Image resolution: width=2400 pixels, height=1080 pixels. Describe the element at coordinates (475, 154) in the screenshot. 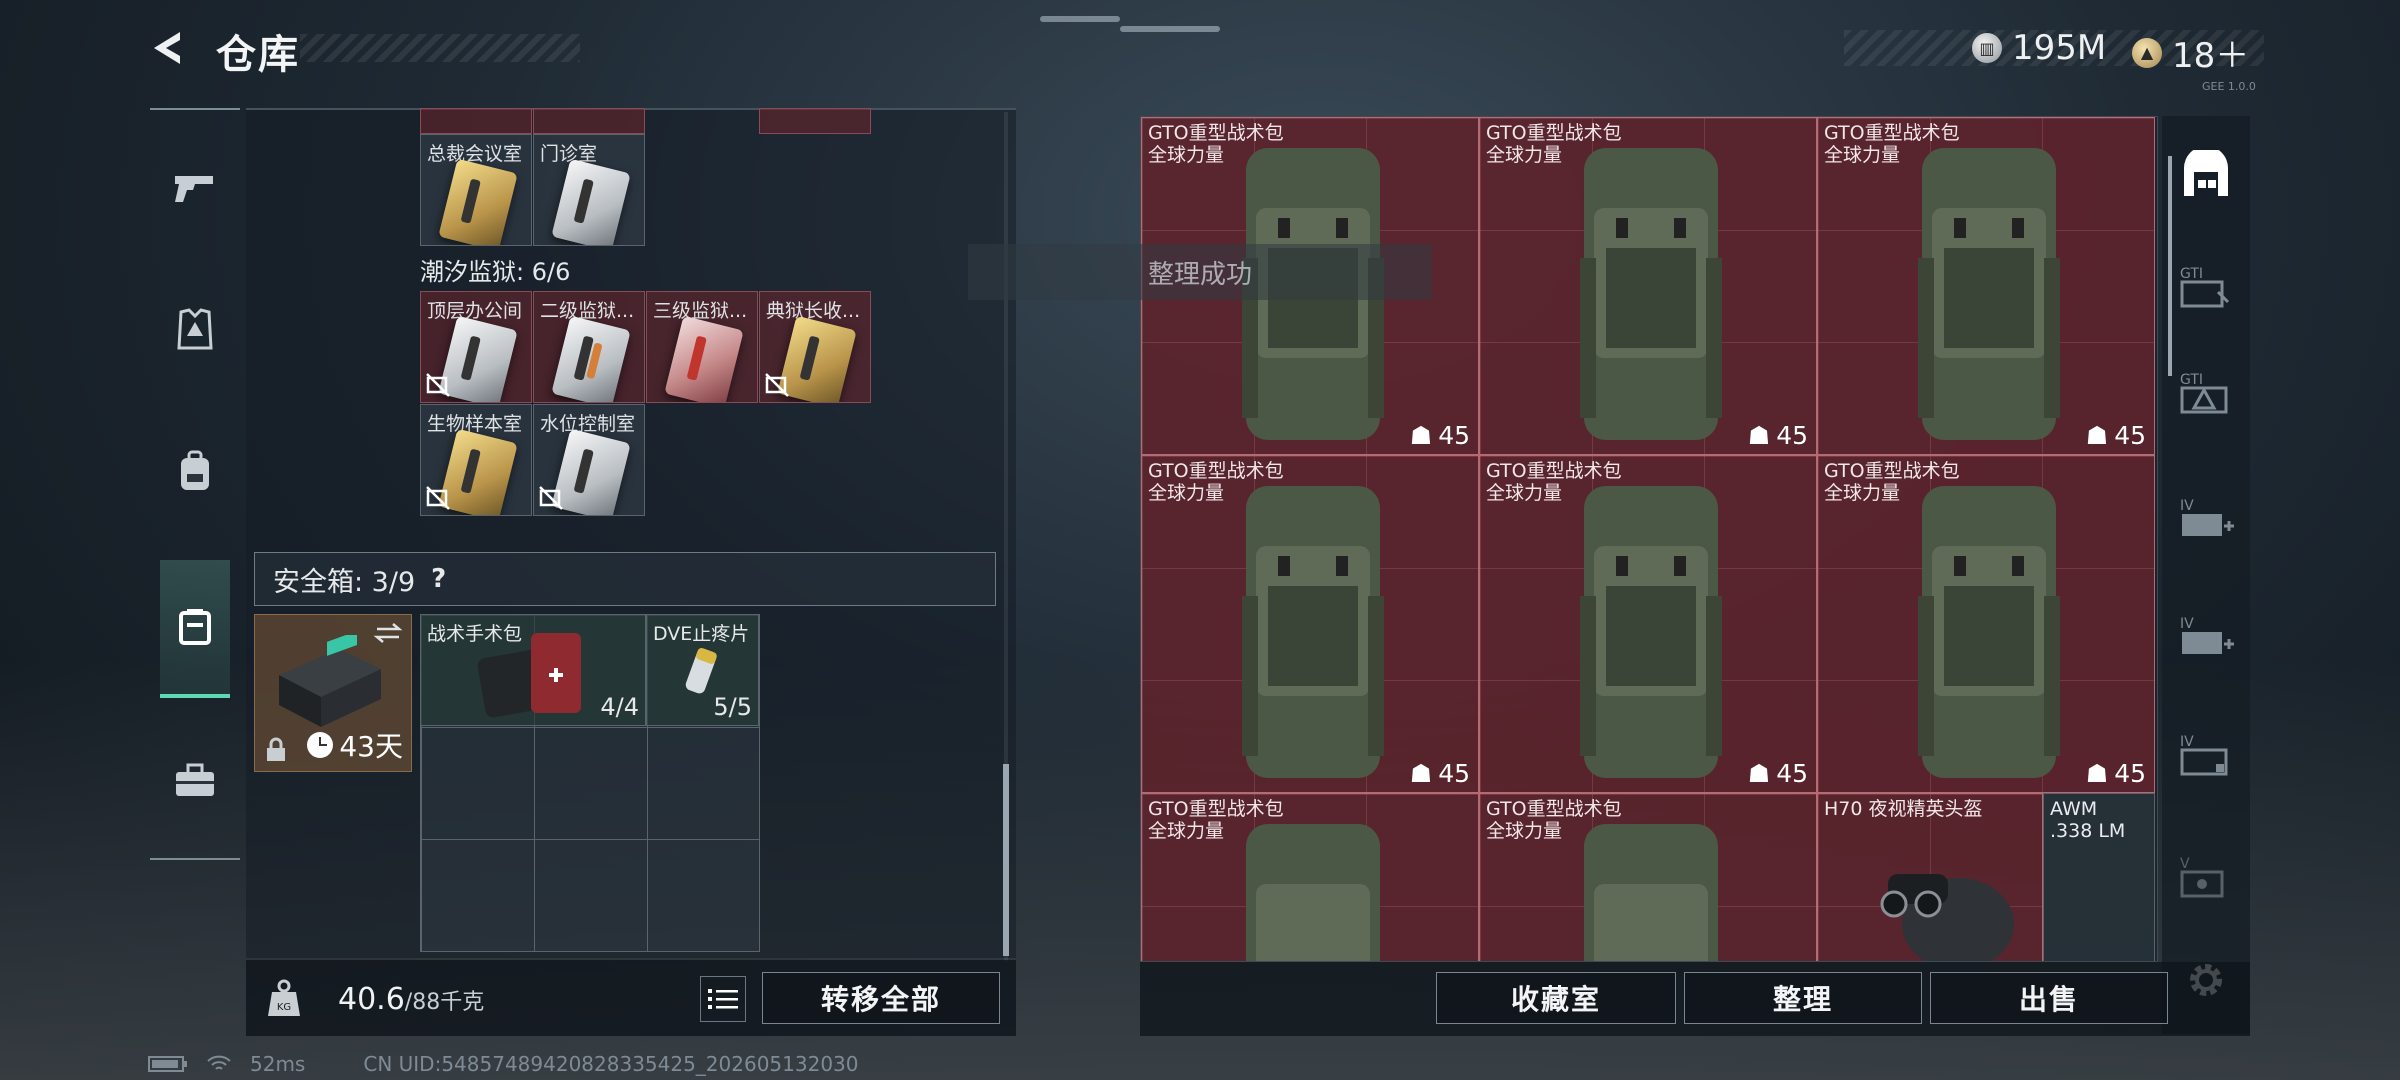

I see `key-label: 总裁会议室` at that location.